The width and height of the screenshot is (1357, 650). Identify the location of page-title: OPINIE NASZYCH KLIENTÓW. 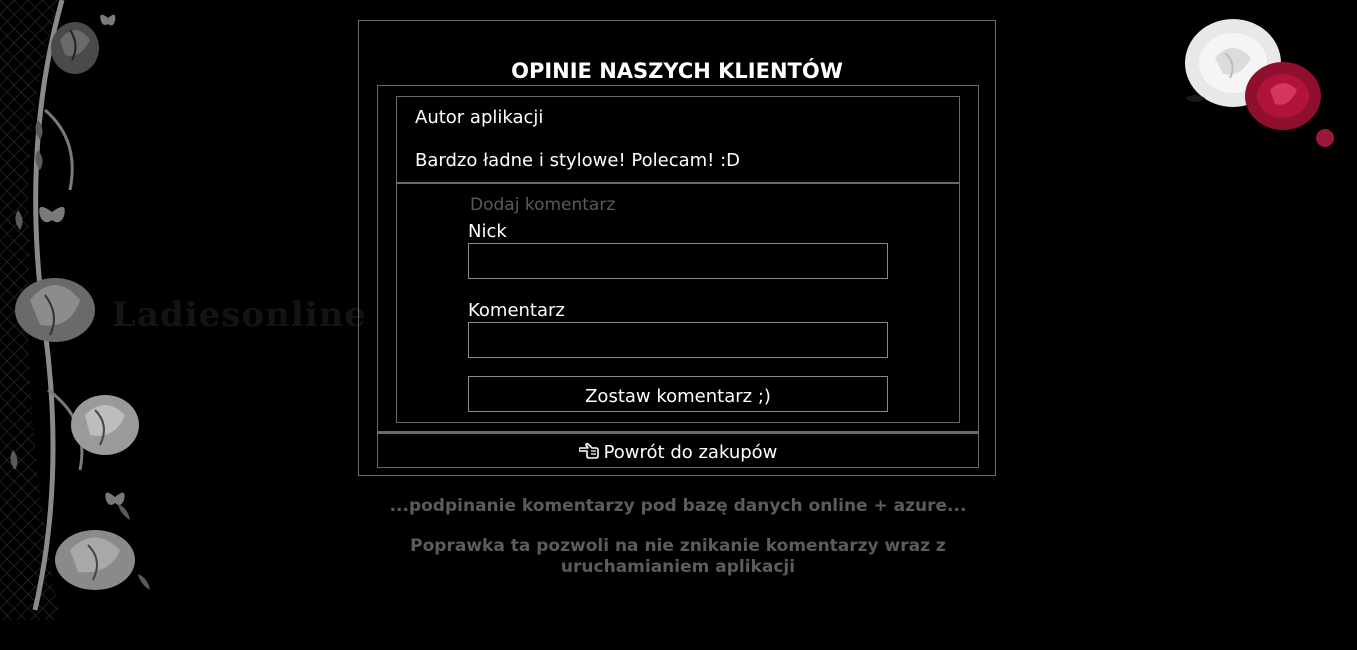
(677, 71).